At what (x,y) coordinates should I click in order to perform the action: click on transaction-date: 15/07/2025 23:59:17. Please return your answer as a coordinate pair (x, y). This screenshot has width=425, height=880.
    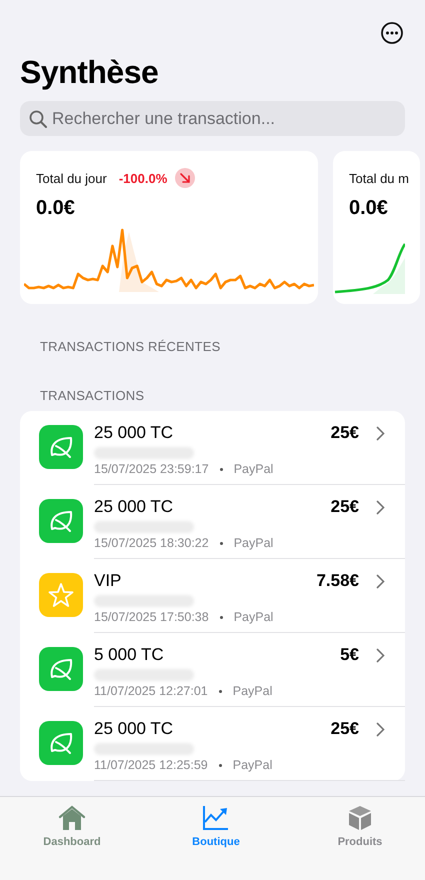
    Looking at the image, I should click on (151, 469).